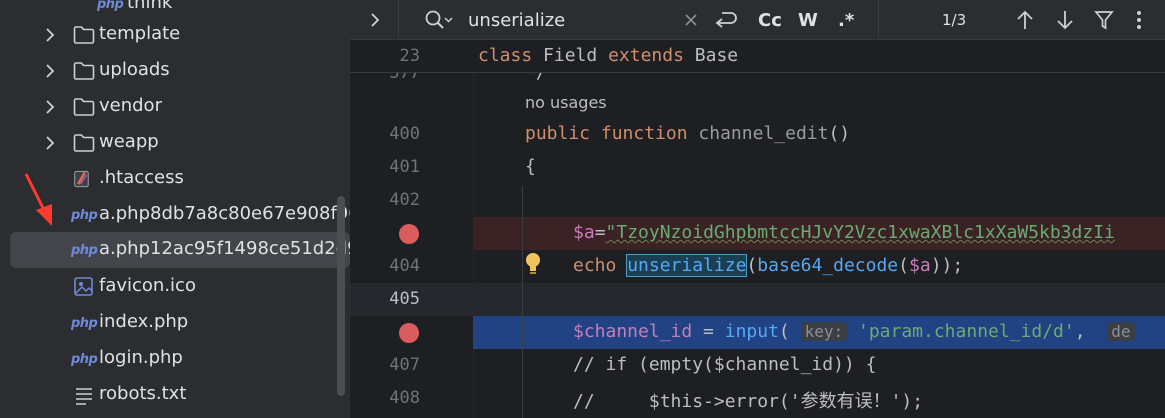 The height and width of the screenshot is (418, 1165). Describe the element at coordinates (725, 364) in the screenshot. I see `comment-text: // if (empty($channel_id)) {` at that location.